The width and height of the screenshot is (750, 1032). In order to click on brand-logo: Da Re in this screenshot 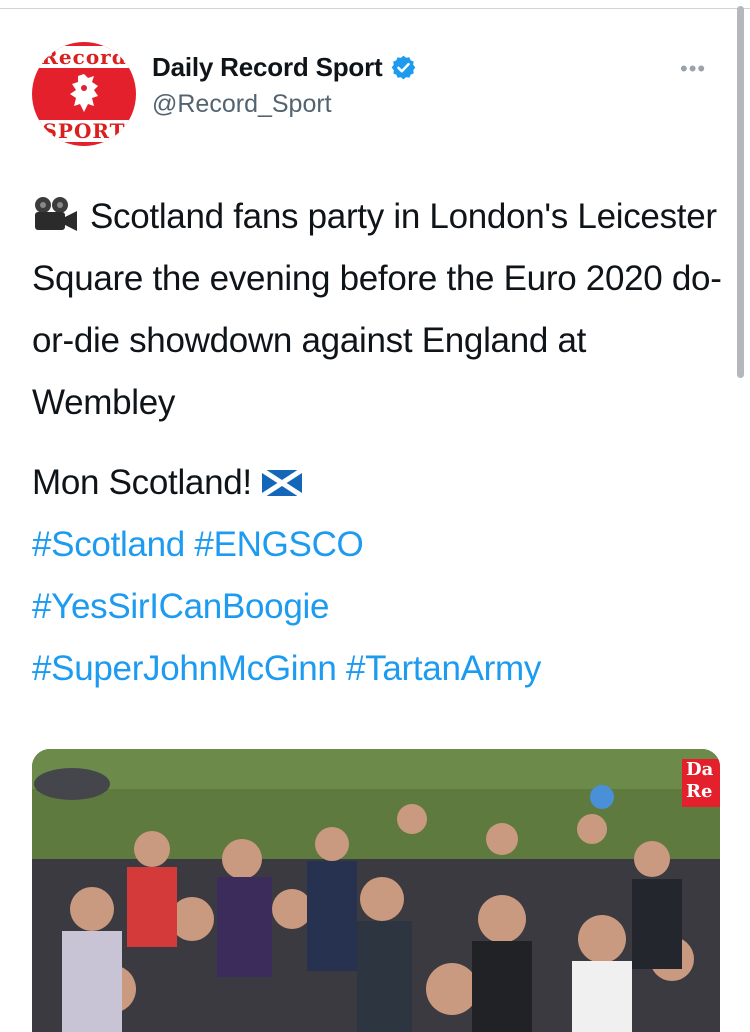, I will do `click(701, 783)`.